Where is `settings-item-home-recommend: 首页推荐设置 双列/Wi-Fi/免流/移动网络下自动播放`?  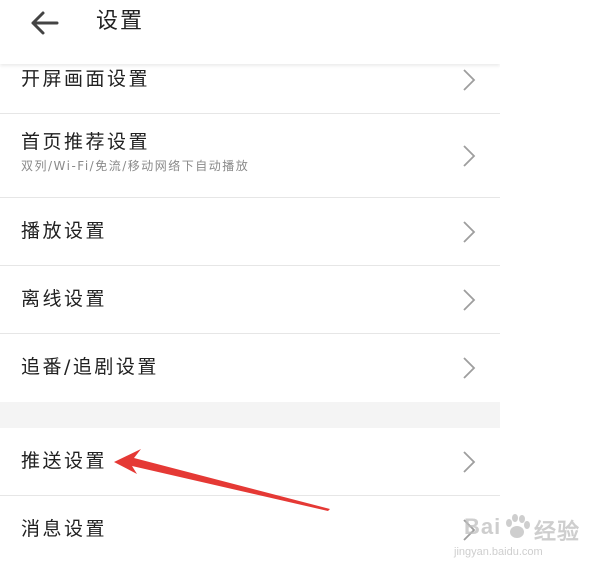 settings-item-home-recommend: 首页推荐设置 双列/Wi-Fi/免流/移动网络下自动播放 is located at coordinates (250, 156).